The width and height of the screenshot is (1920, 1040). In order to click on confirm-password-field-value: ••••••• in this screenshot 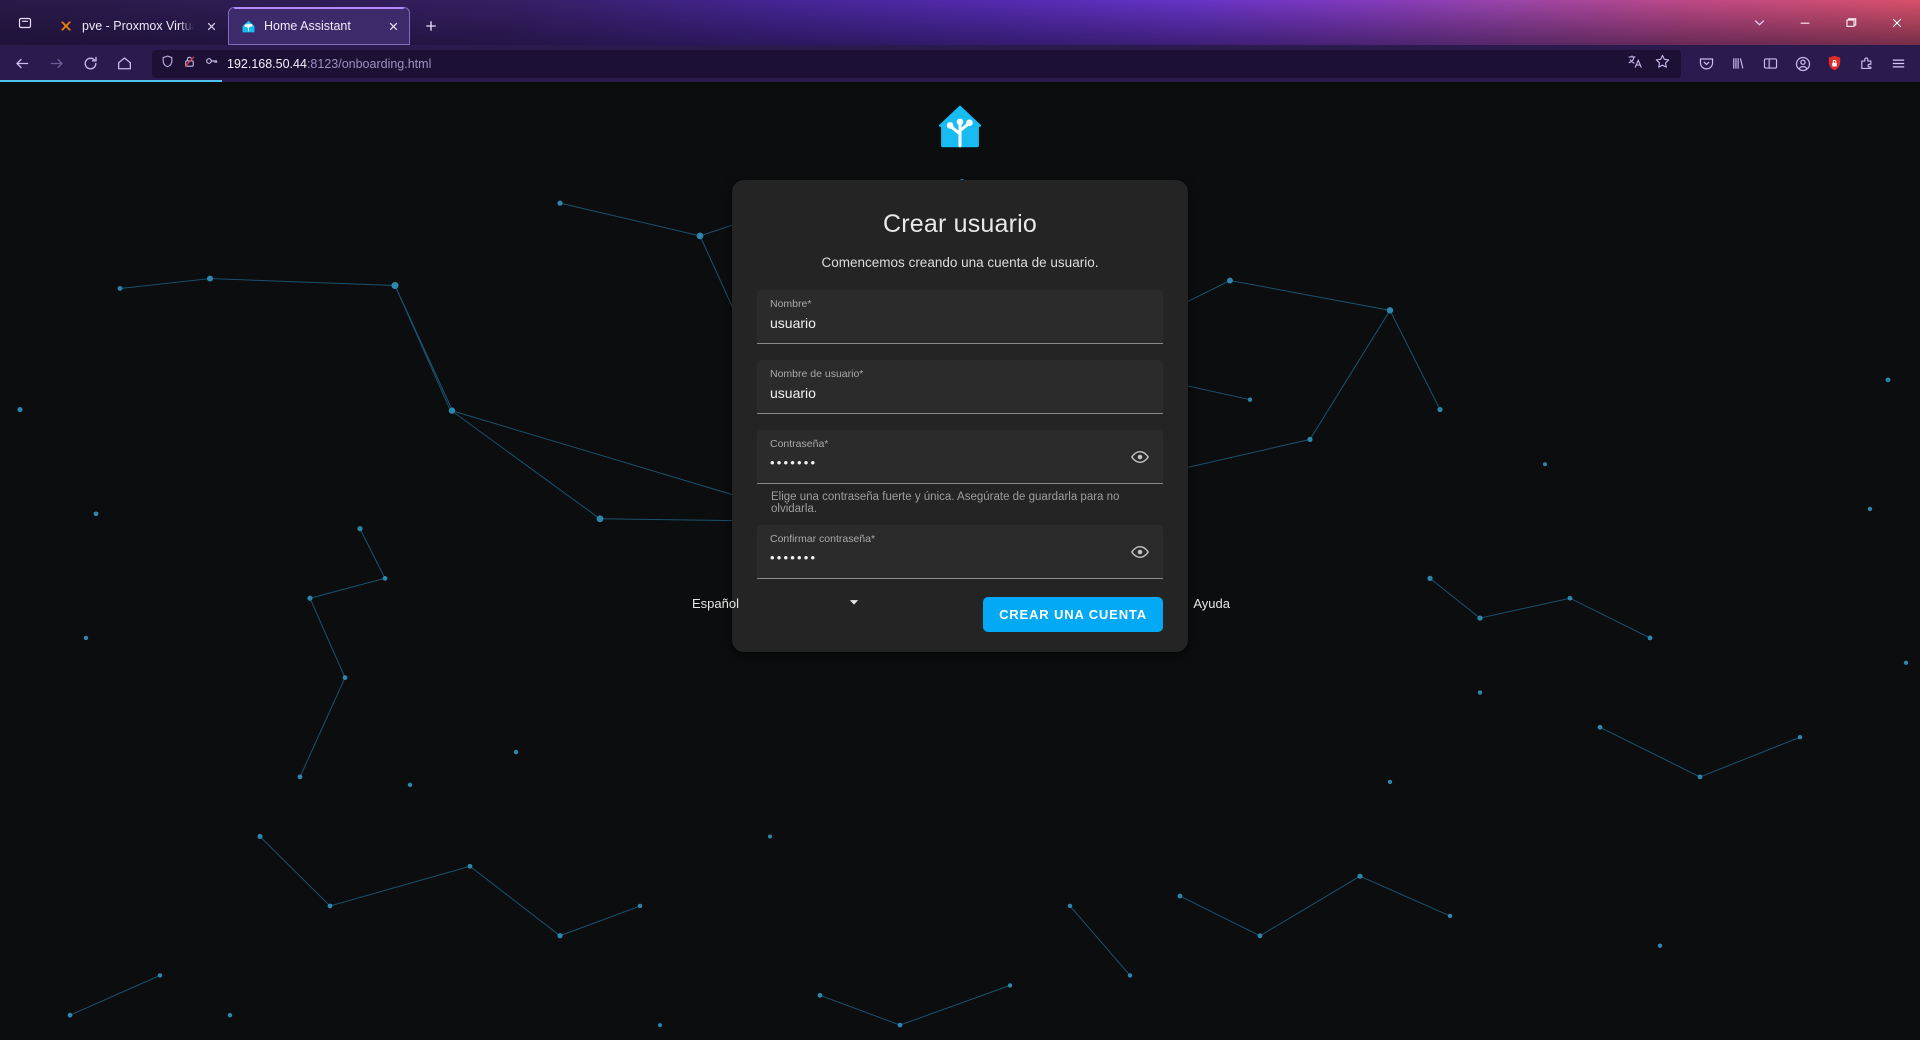, I will do `click(794, 557)`.